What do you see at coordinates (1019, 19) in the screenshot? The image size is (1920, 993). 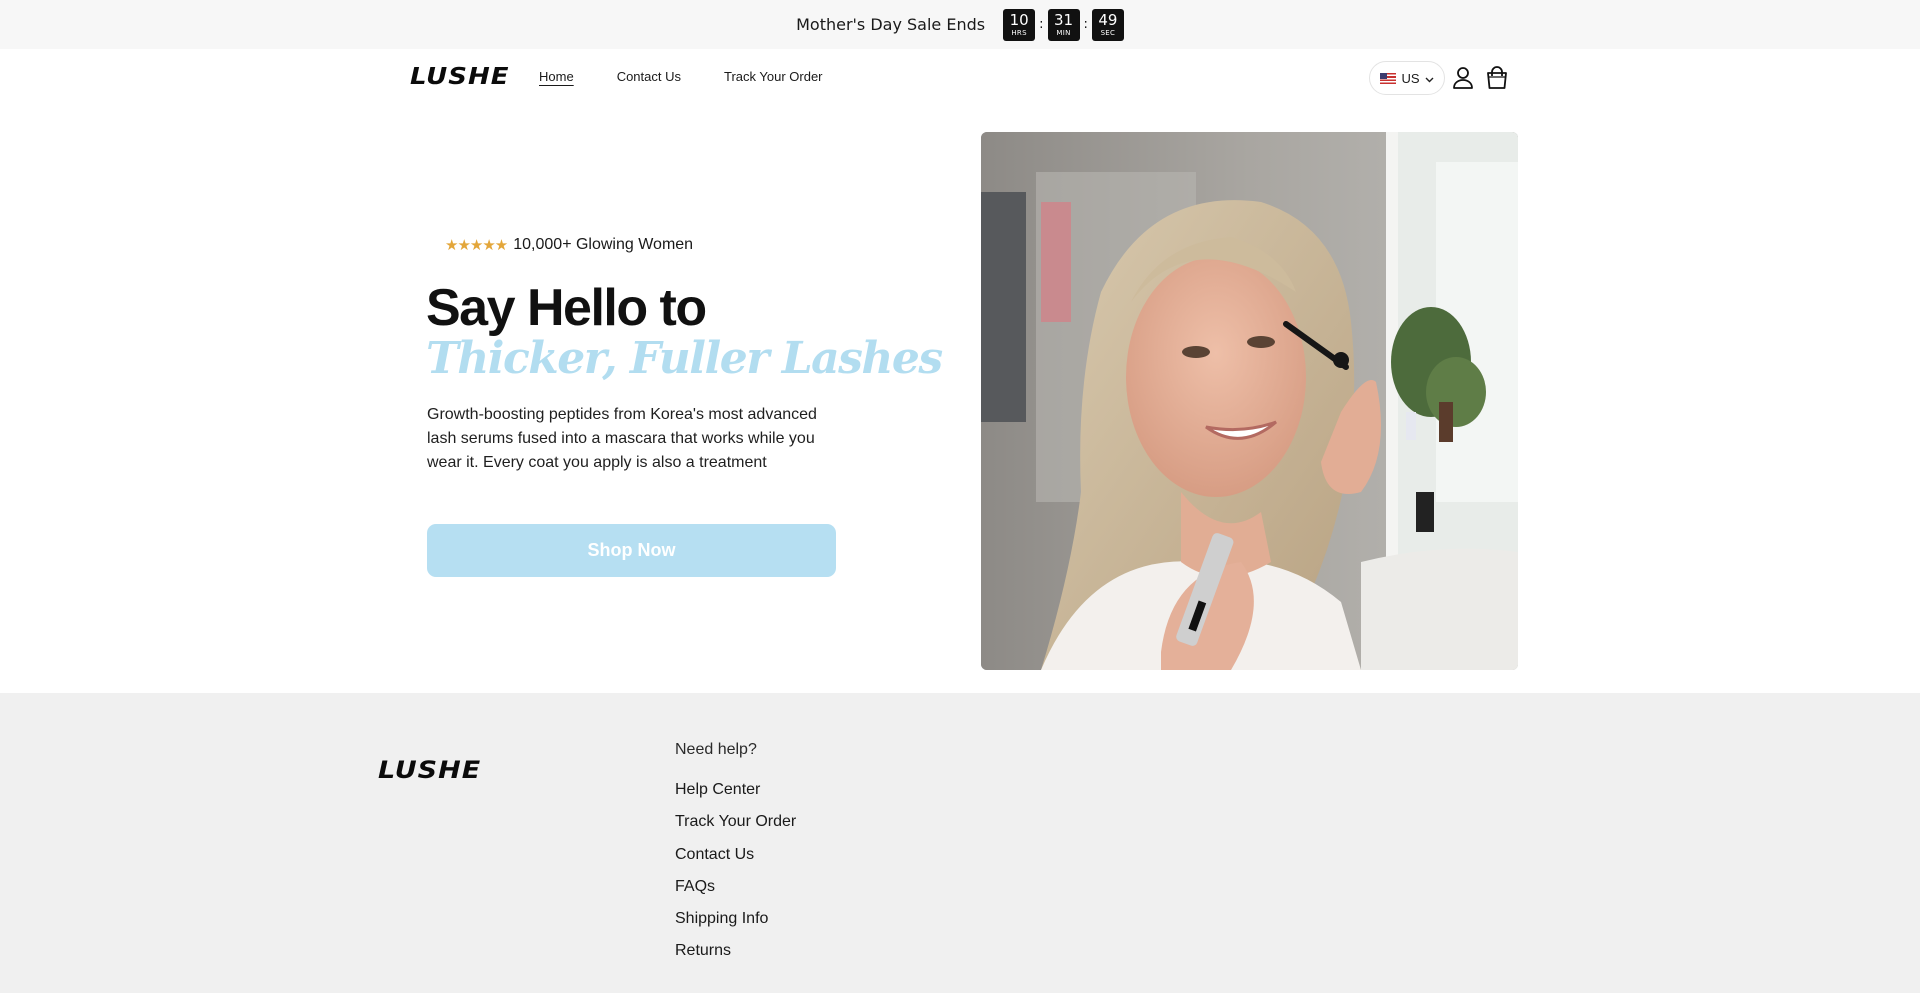 I see `timer-hours-value: 10` at bounding box center [1019, 19].